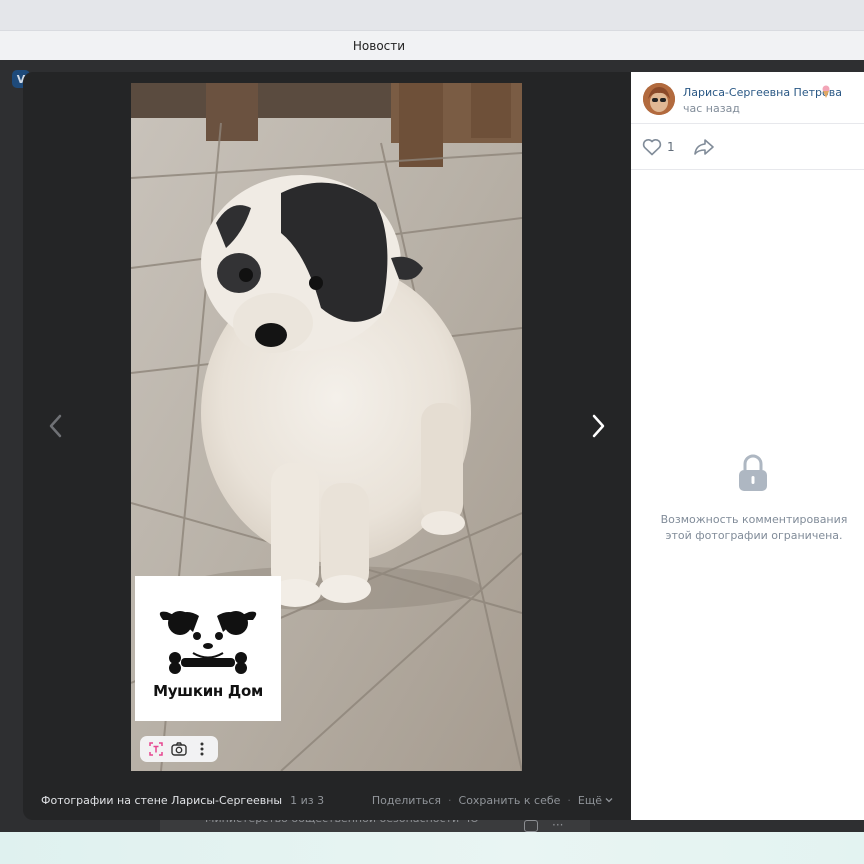 The height and width of the screenshot is (864, 864). What do you see at coordinates (432, 45) in the screenshot?
I see `tab-strip: Новости` at bounding box center [432, 45].